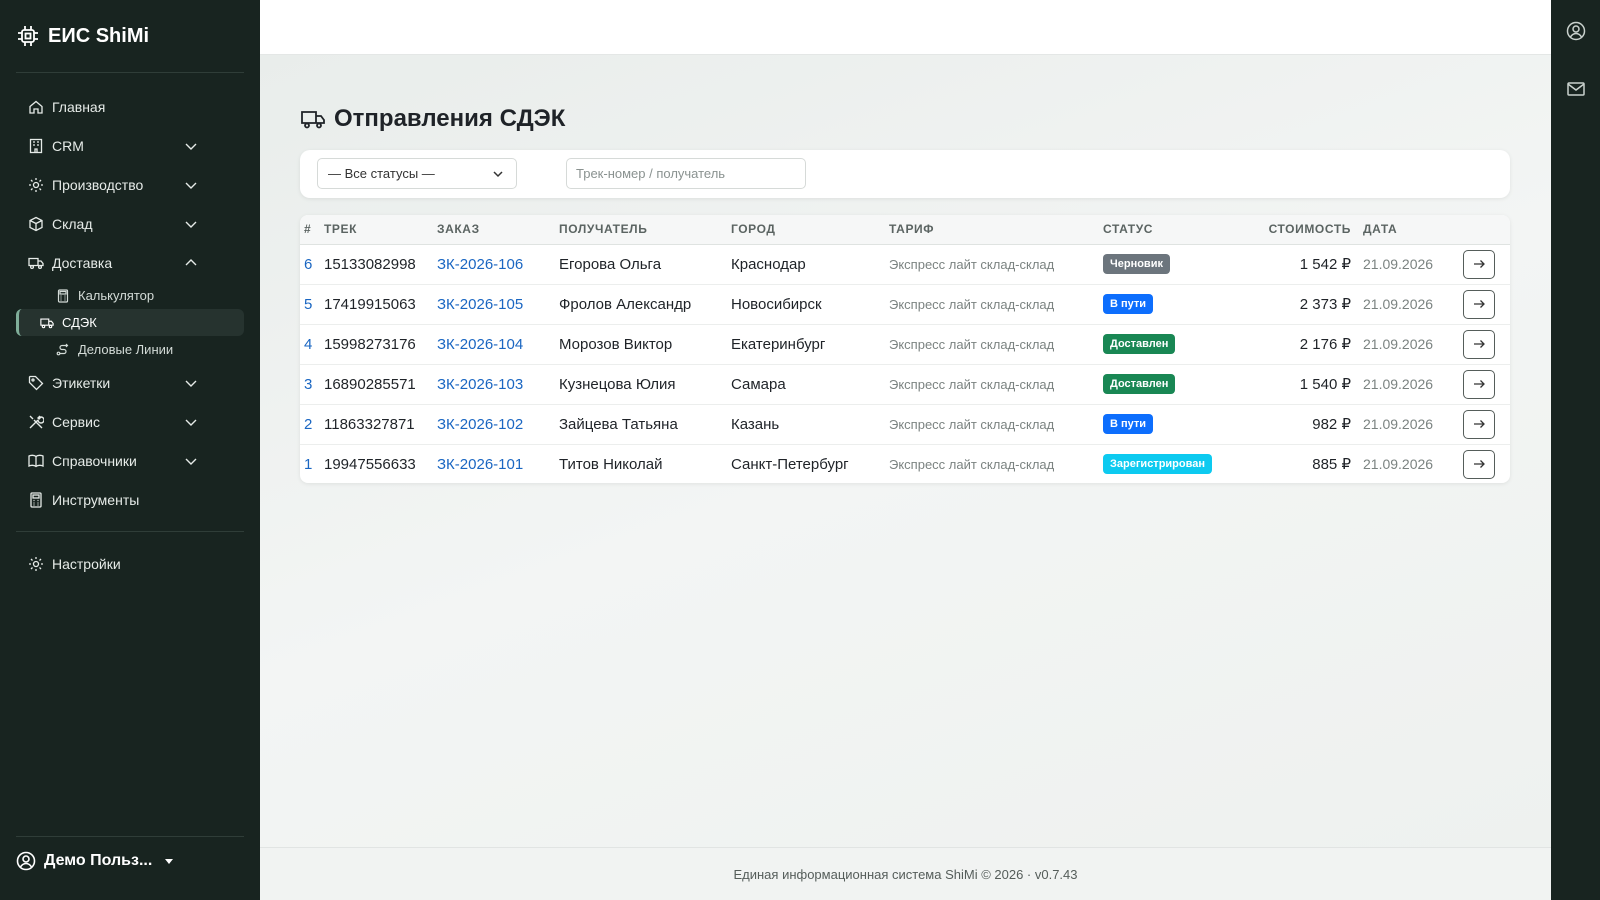  What do you see at coordinates (130, 184) in the screenshot?
I see `nav-item-production: Производство` at bounding box center [130, 184].